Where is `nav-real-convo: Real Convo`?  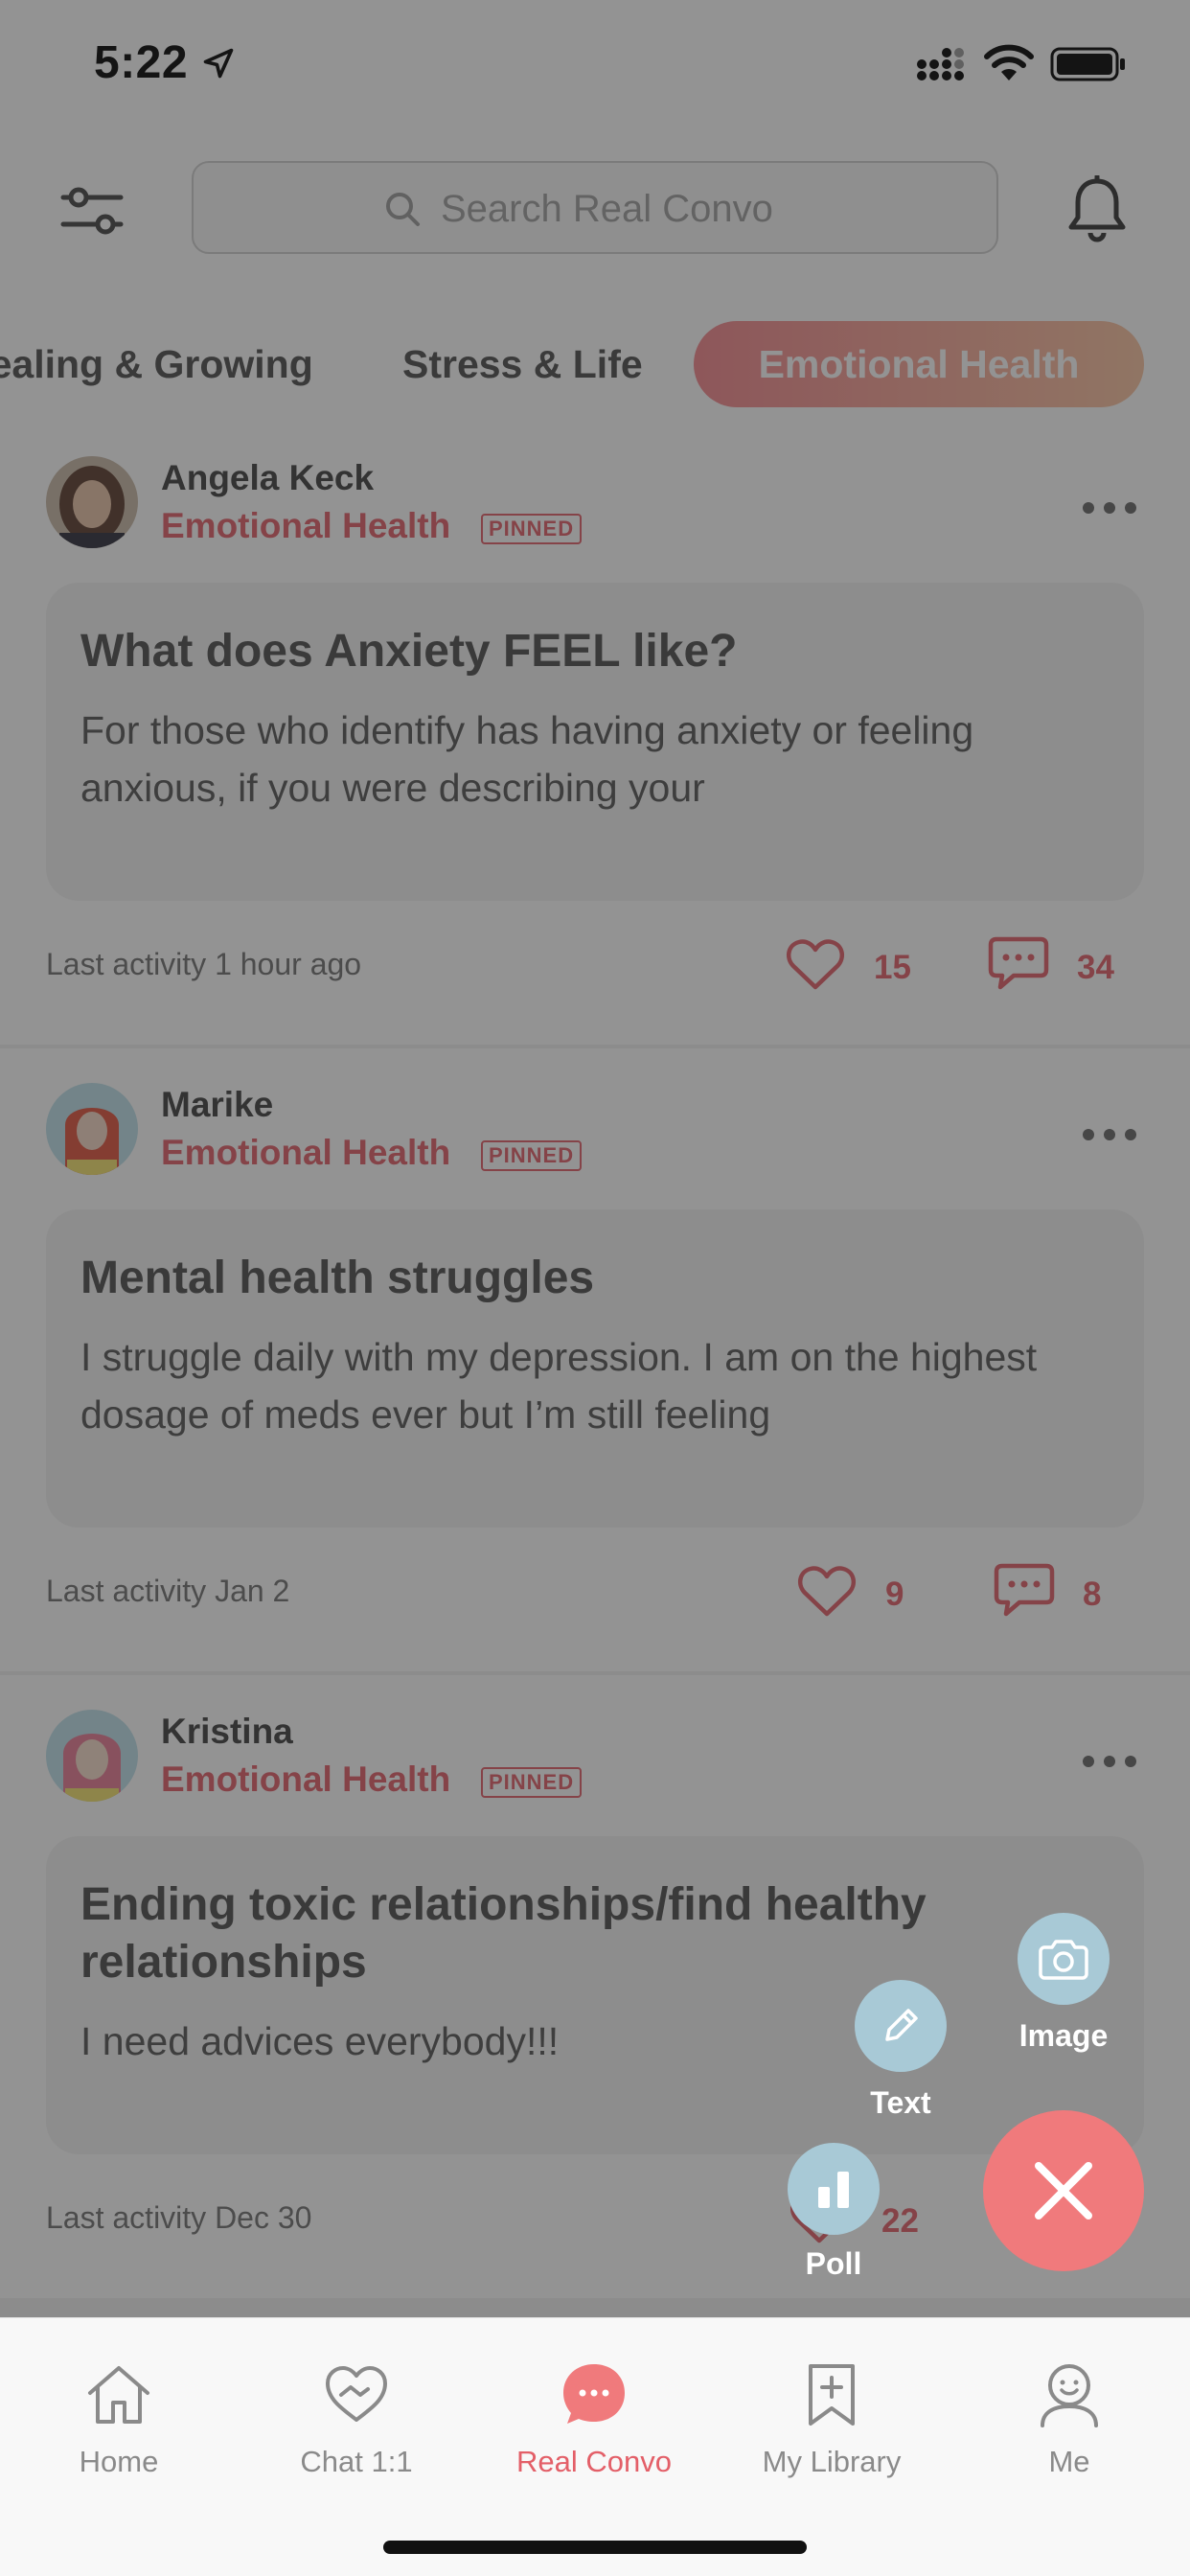 nav-real-convo: Real Convo is located at coordinates (594, 2413).